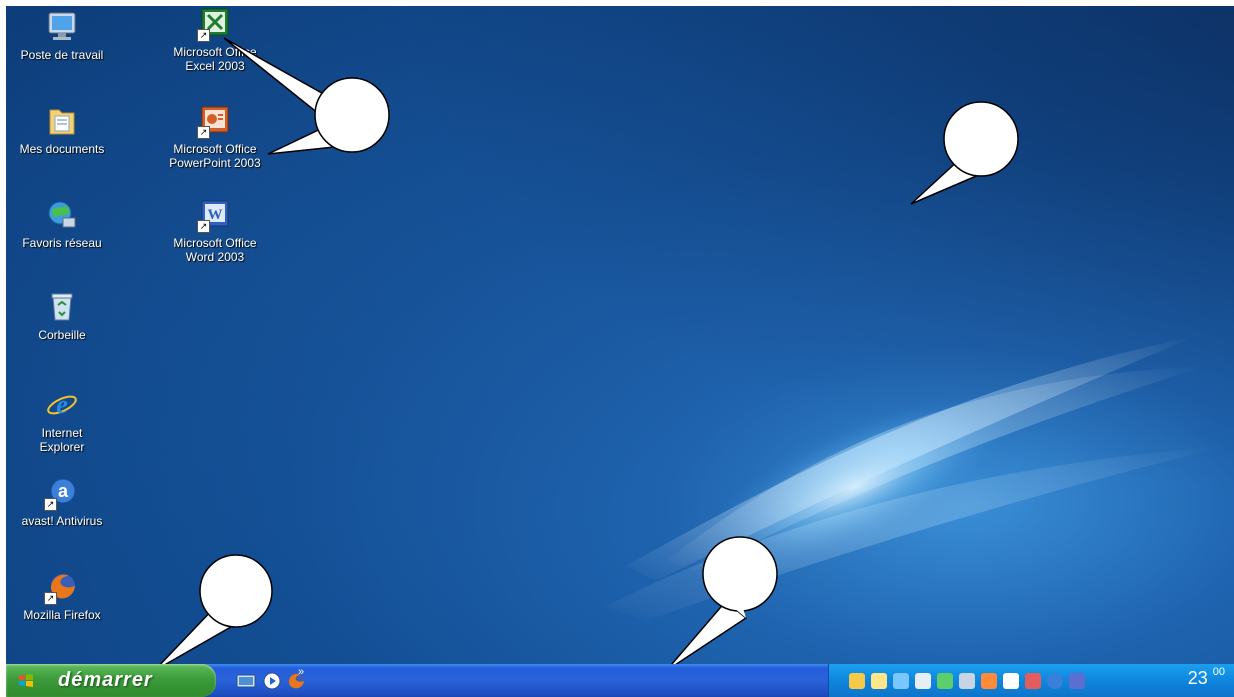 The image size is (1234, 697). I want to click on callout-start-button, so click(213, 613).